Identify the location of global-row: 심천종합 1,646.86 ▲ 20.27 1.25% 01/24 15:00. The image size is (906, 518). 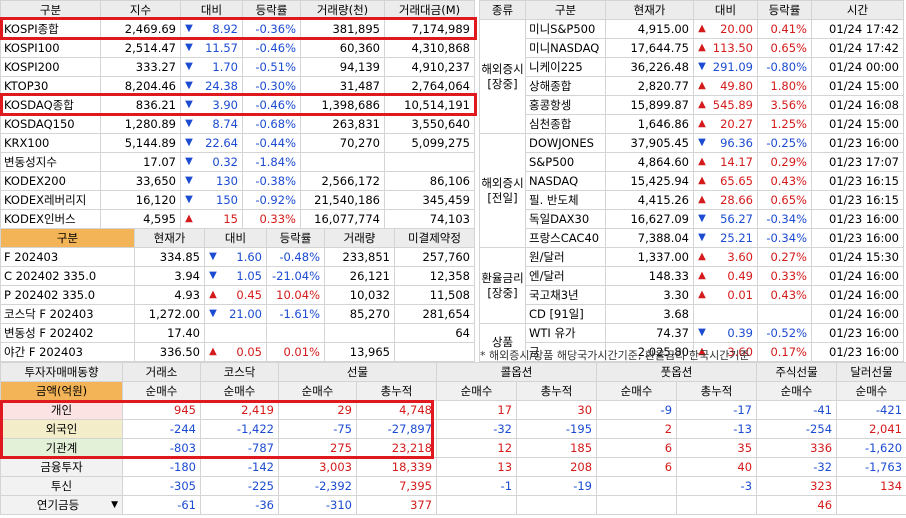
(692, 124).